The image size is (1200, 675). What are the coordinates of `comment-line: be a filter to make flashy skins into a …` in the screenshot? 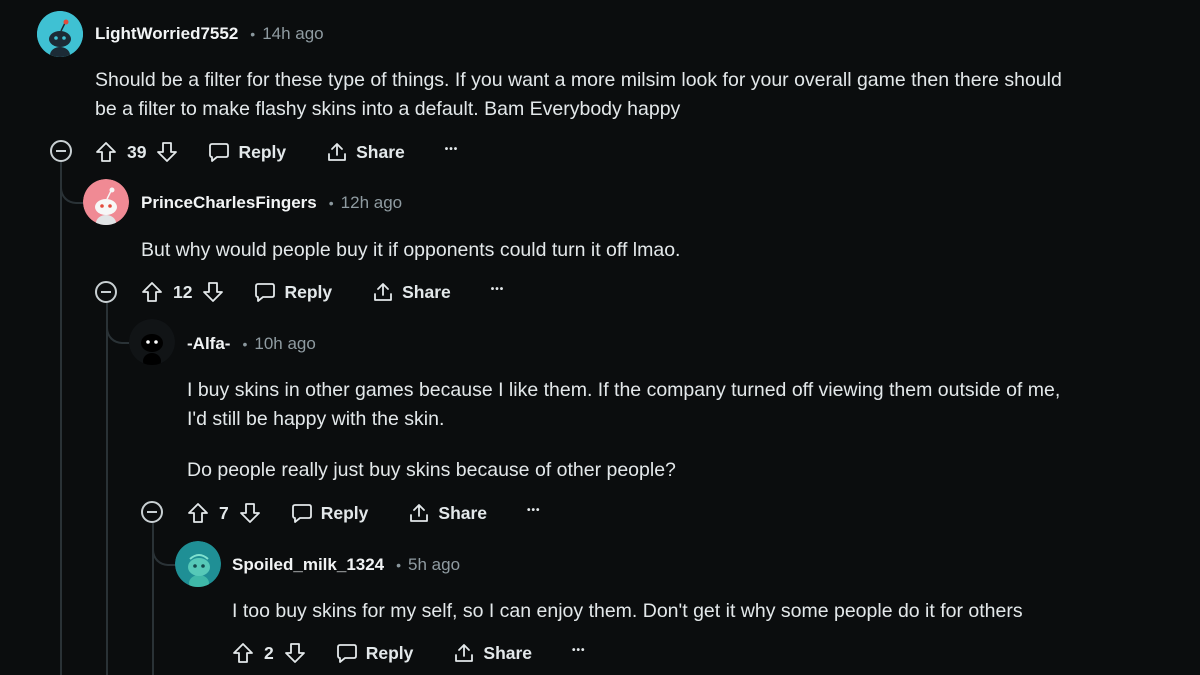 It's located at (388, 109).